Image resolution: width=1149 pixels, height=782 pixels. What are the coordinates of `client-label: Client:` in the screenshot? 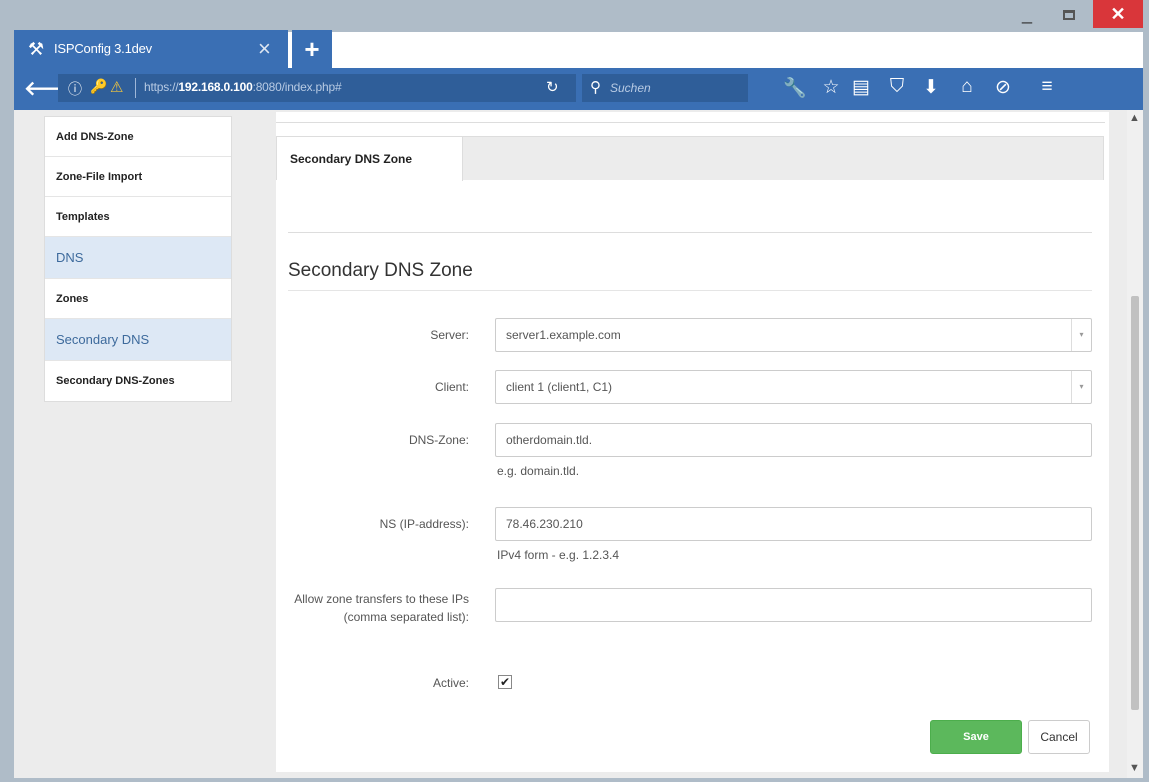 It's located at (451, 387).